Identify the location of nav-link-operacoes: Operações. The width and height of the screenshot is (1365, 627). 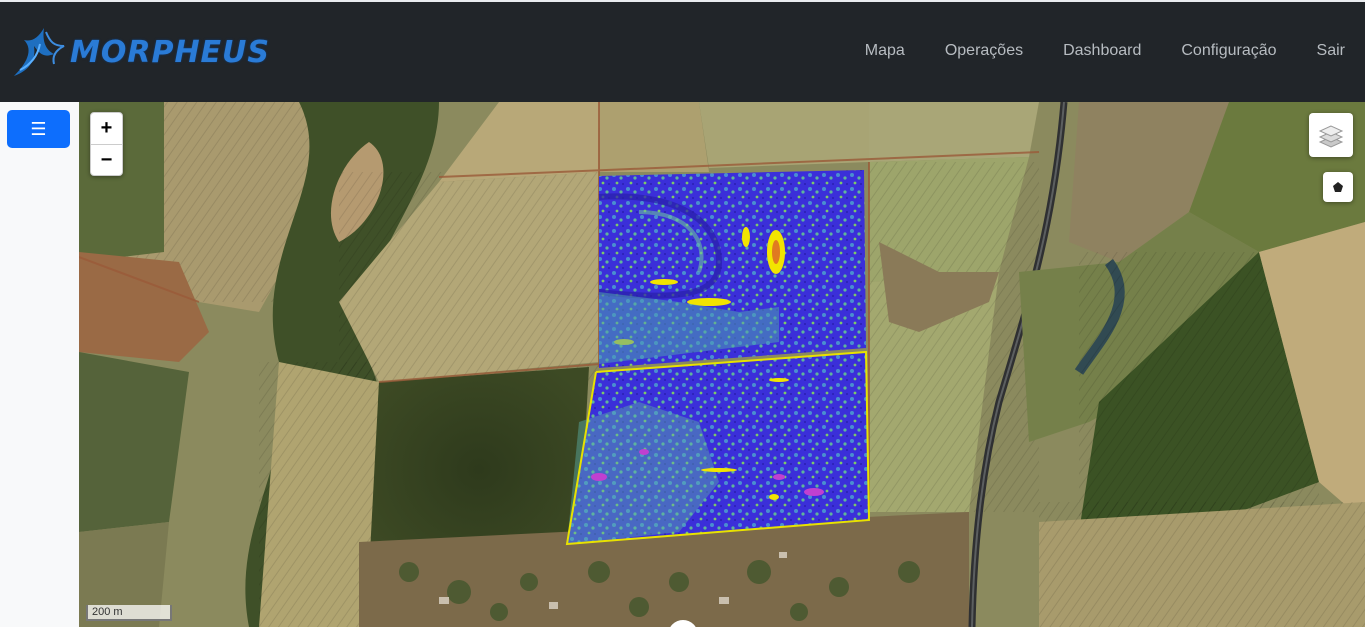
(984, 51).